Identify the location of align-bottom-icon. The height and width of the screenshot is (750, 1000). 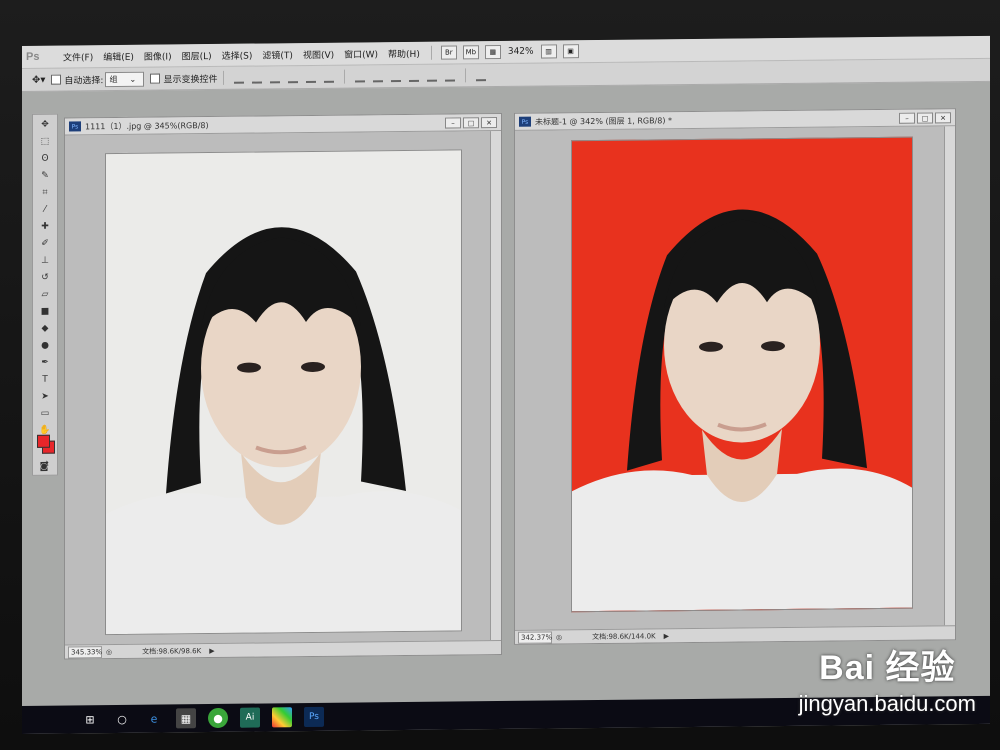
(275, 77).